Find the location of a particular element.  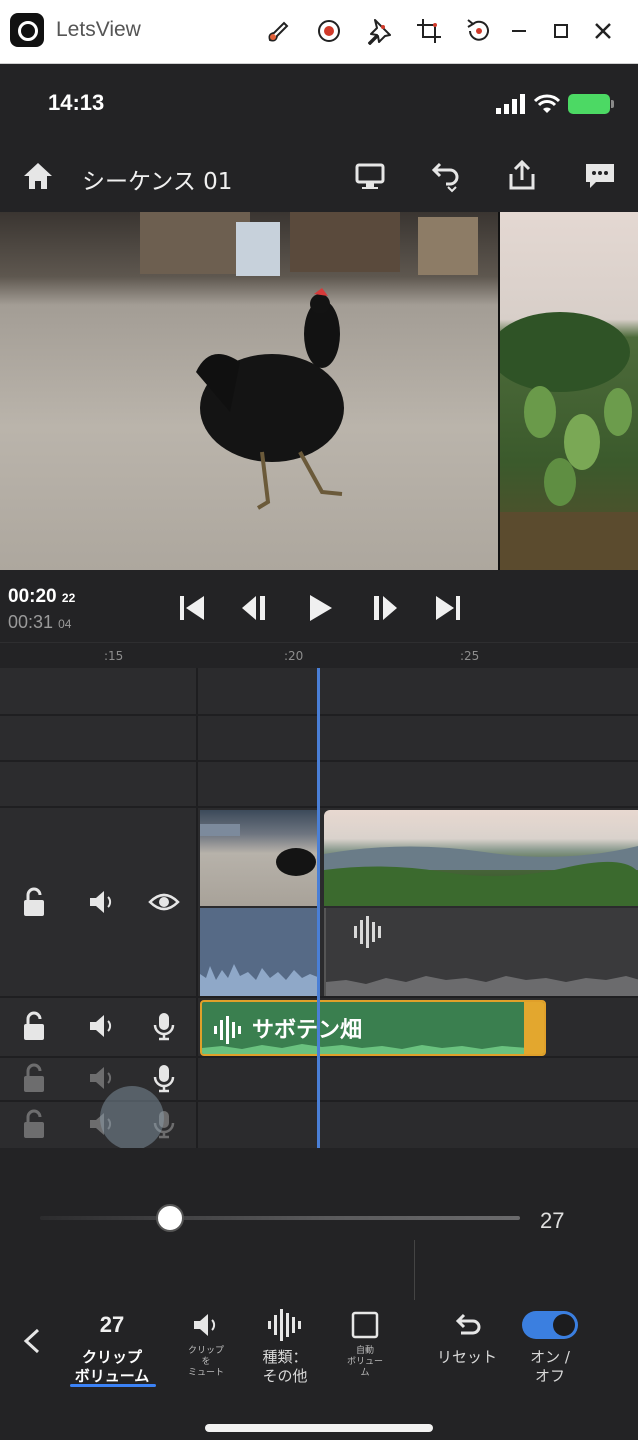

letsview-logo-icon is located at coordinates (27, 30).